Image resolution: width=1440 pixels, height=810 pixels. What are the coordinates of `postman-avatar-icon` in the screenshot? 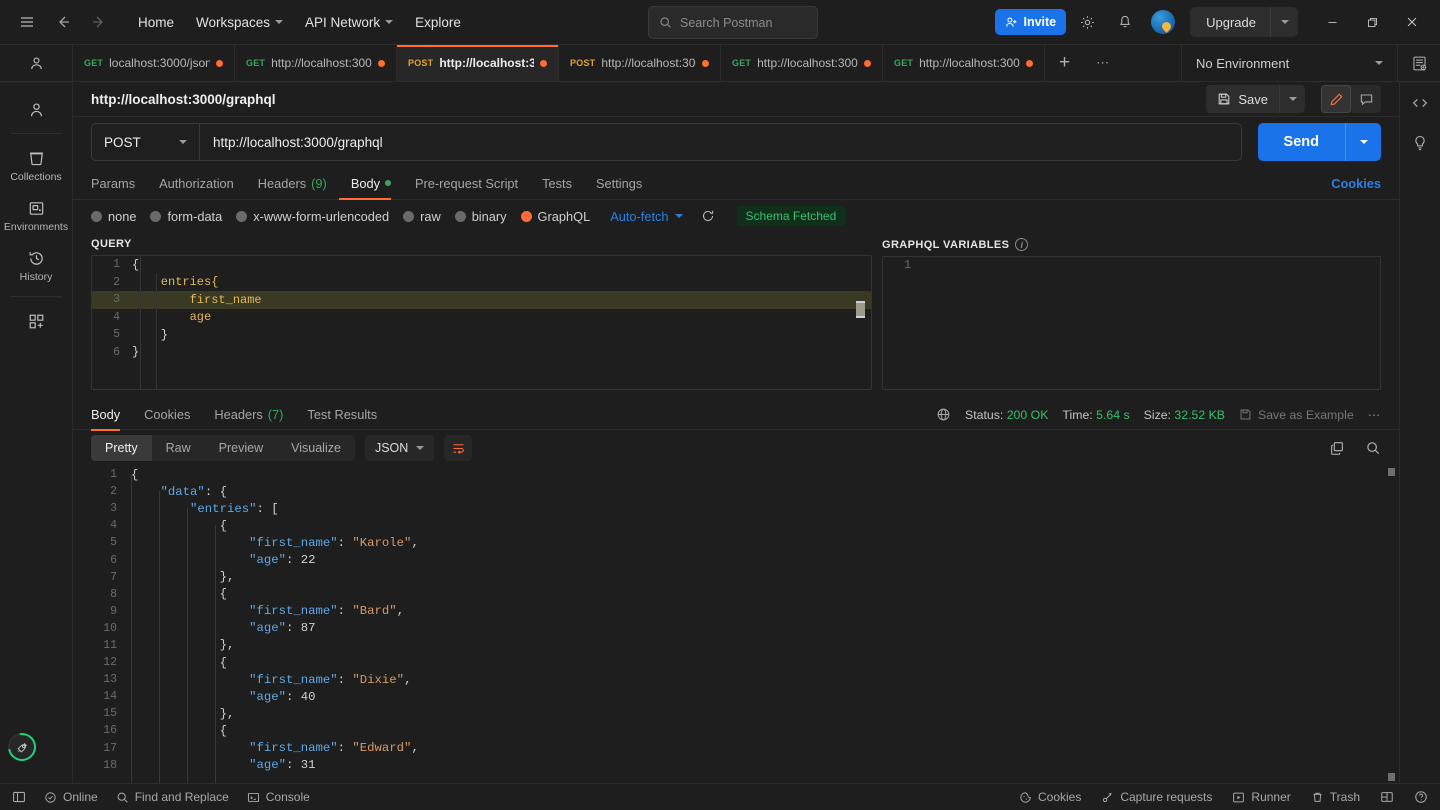 It's located at (1163, 22).